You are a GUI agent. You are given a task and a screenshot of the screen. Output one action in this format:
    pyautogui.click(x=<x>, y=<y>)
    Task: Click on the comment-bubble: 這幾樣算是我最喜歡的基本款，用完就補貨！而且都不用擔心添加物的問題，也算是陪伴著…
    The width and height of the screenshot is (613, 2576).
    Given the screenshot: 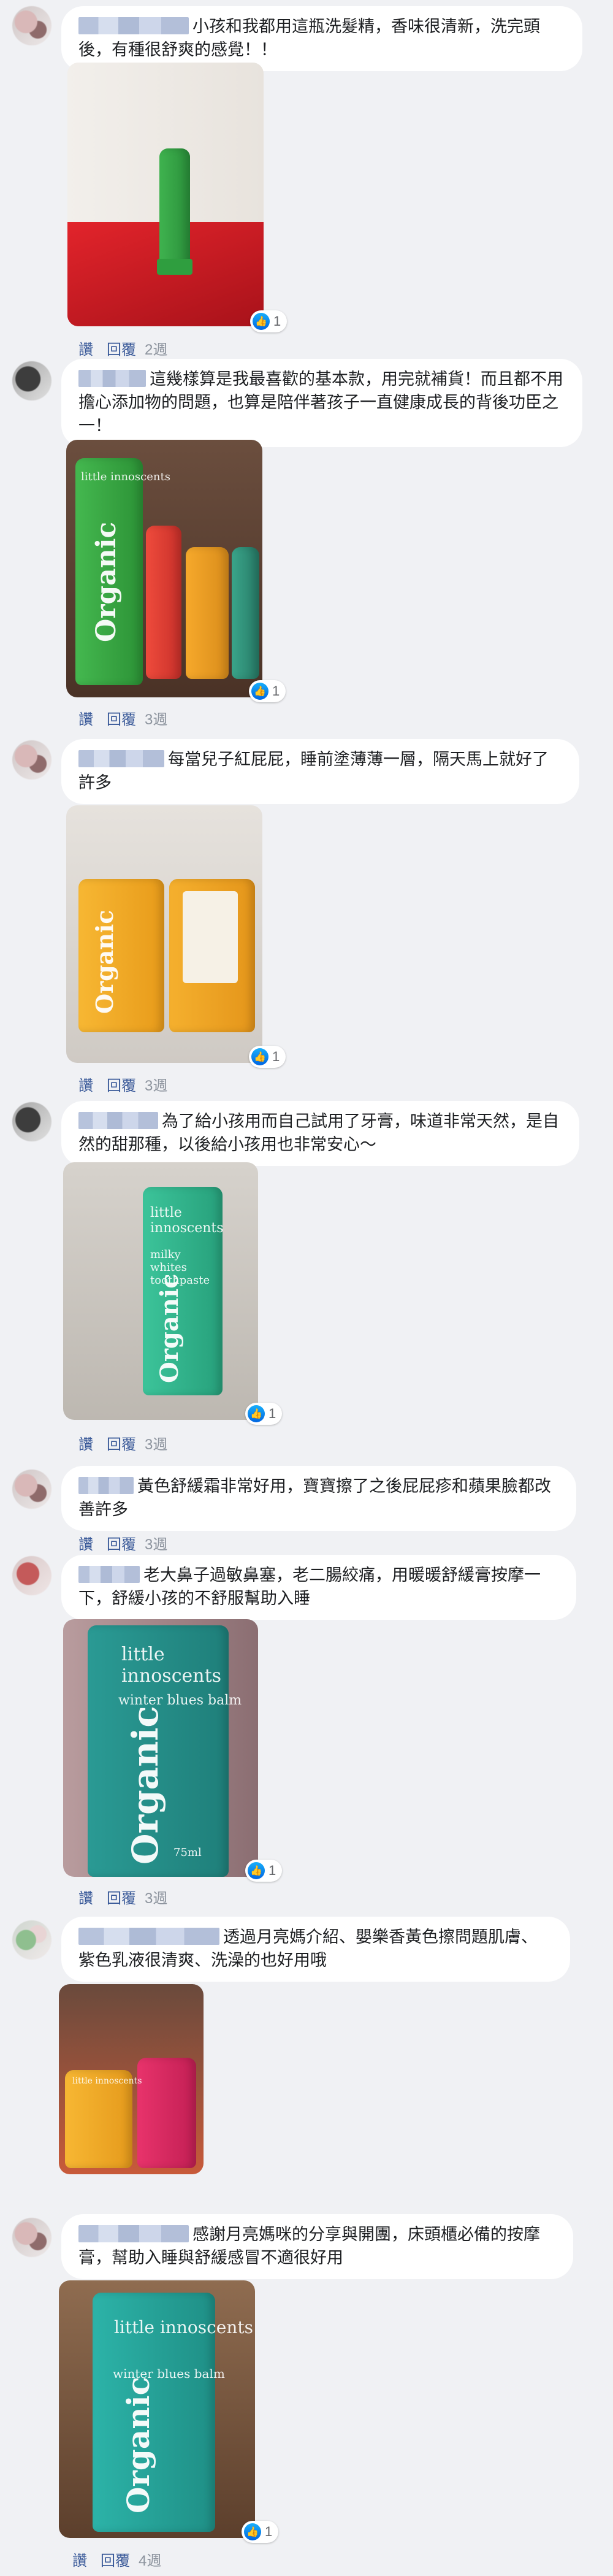 What is the action you would take?
    pyautogui.click(x=322, y=403)
    